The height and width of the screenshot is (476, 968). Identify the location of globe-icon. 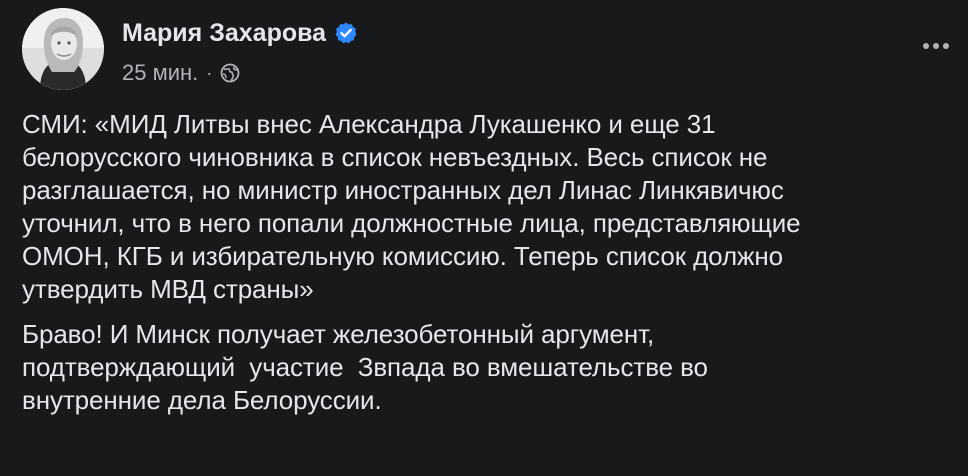
(230, 73).